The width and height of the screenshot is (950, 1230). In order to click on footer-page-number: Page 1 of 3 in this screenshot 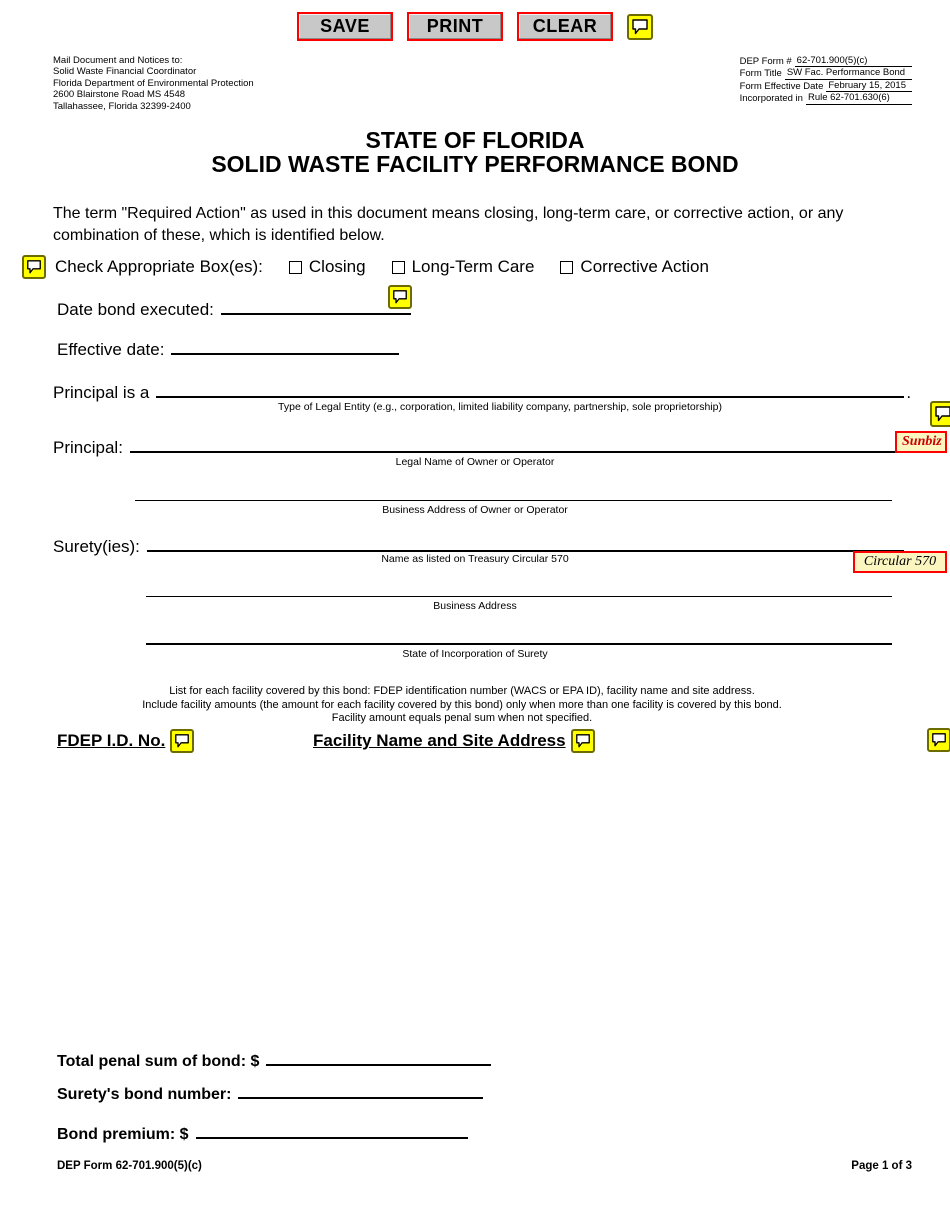, I will do `click(881, 1166)`.